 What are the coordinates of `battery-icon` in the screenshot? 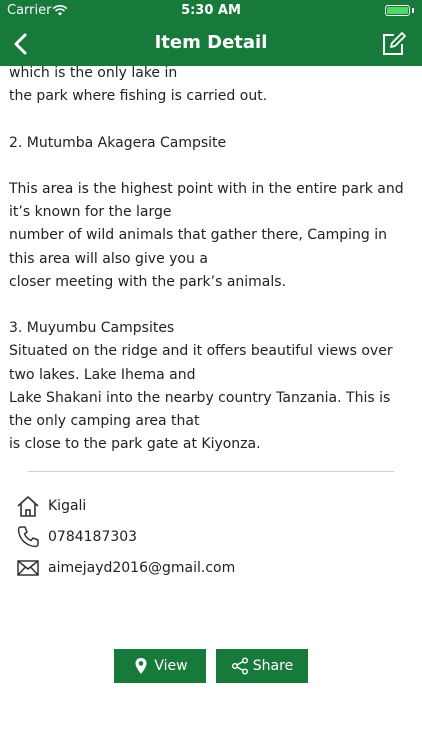 It's located at (397, 10).